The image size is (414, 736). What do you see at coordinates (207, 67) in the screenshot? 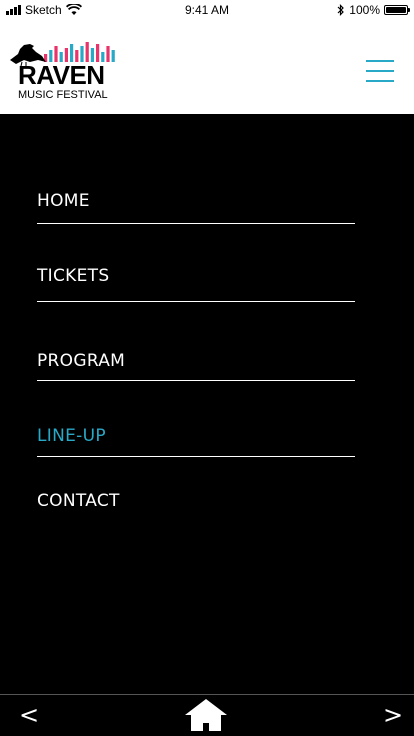
I see `site-header: RAVEN MUSIC FESTIVAL` at bounding box center [207, 67].